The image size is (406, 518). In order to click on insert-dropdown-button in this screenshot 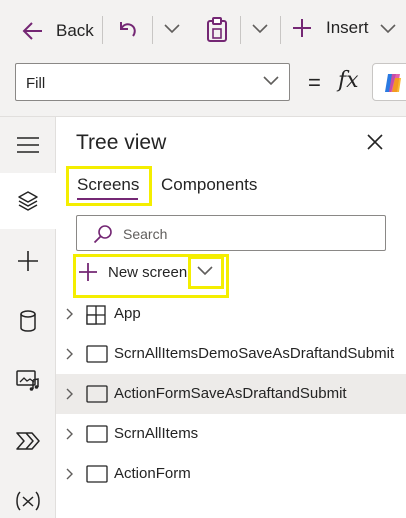, I will do `click(388, 29)`.